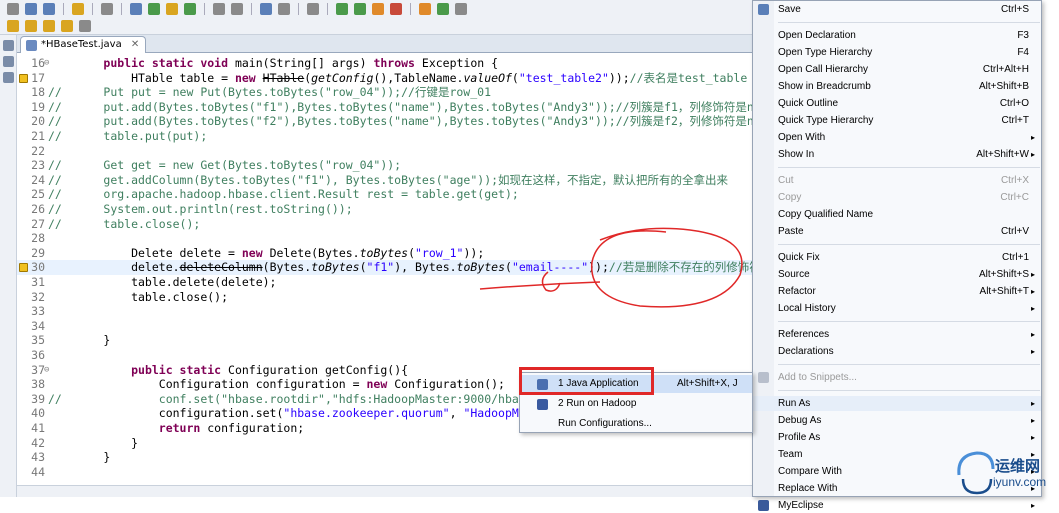  I want to click on menu-item-source: Source Alt+Shift+S ▸, so click(897, 274).